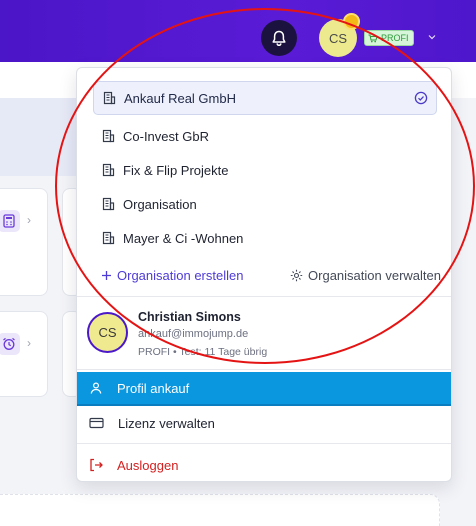  Describe the element at coordinates (193, 334) in the screenshot. I see `user-email: ankauf@immojump.de` at that location.